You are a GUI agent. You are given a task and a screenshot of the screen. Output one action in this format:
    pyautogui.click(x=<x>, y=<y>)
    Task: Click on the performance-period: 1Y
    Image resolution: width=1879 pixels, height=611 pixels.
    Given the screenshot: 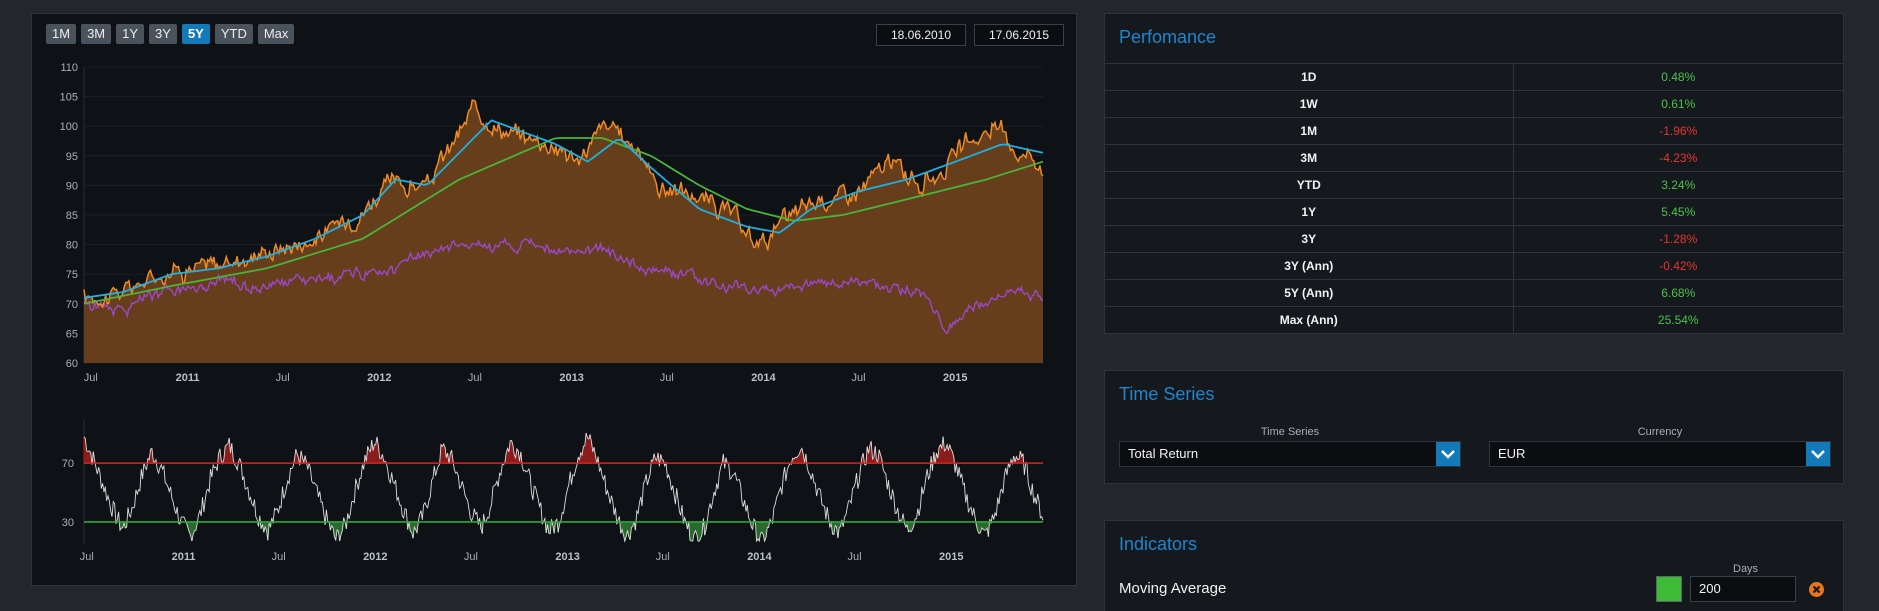 What is the action you would take?
    pyautogui.click(x=1309, y=212)
    